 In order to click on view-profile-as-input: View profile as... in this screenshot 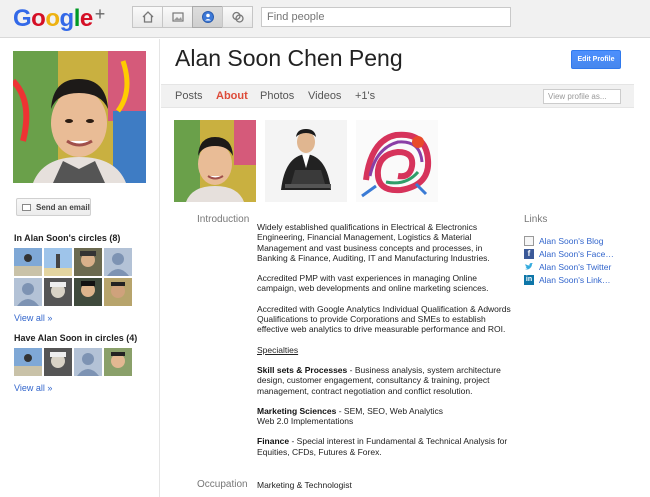, I will do `click(582, 96)`.